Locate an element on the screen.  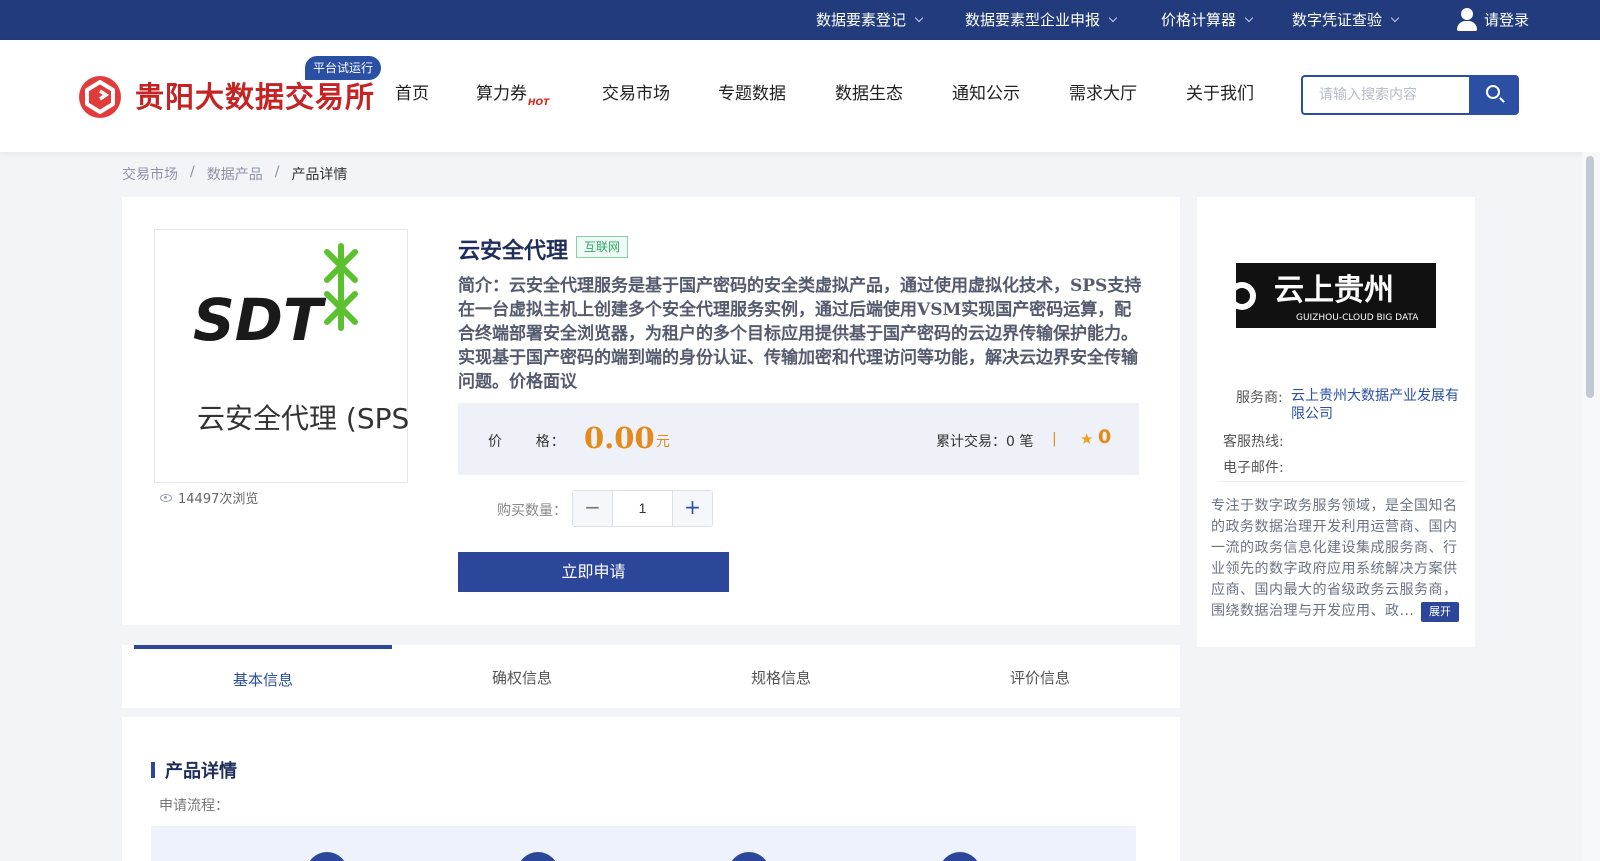
search-button is located at coordinates (1494, 95).